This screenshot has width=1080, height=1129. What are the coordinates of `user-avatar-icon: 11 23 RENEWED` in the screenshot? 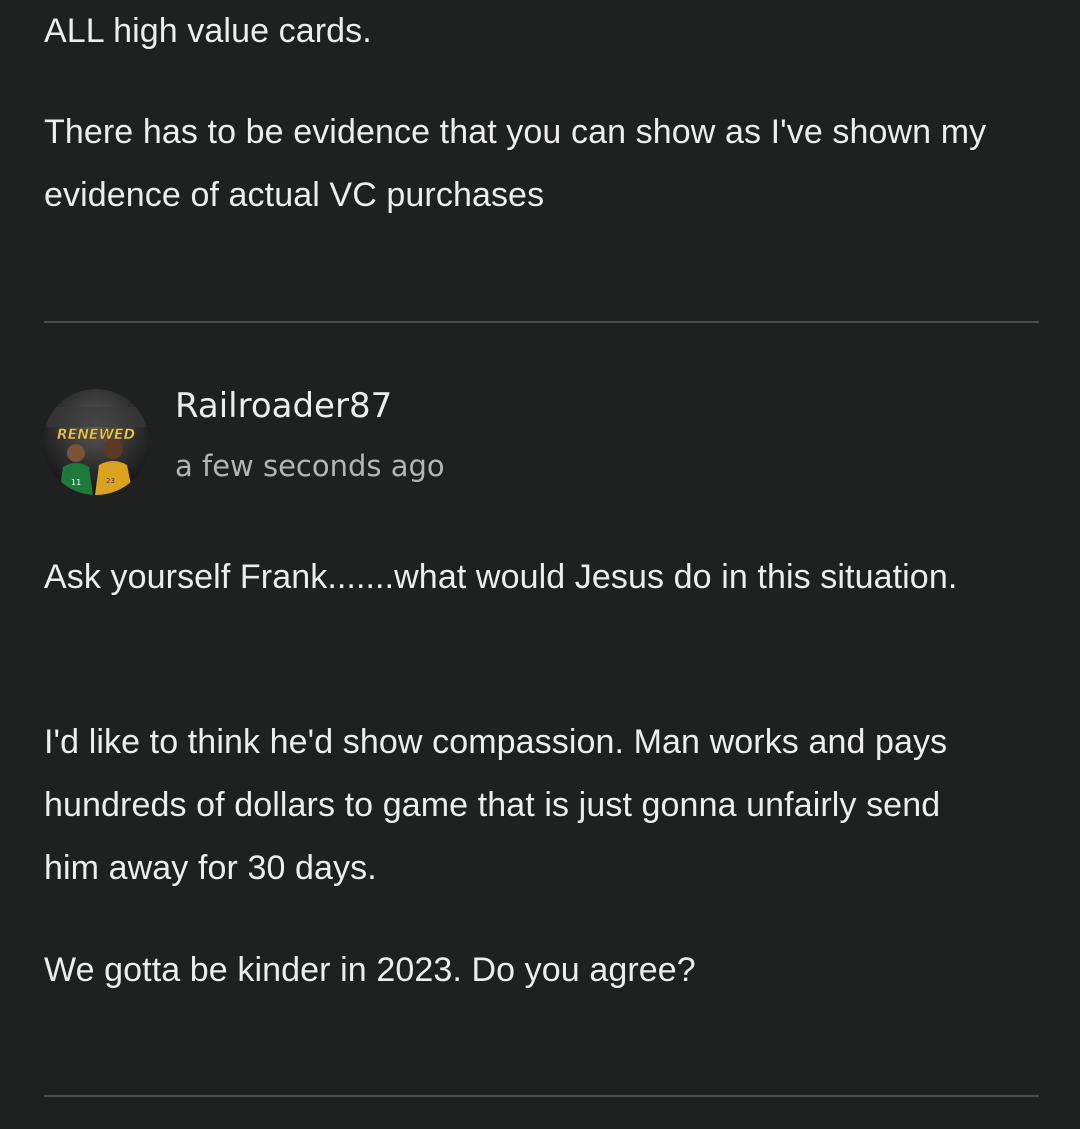 It's located at (96, 442).